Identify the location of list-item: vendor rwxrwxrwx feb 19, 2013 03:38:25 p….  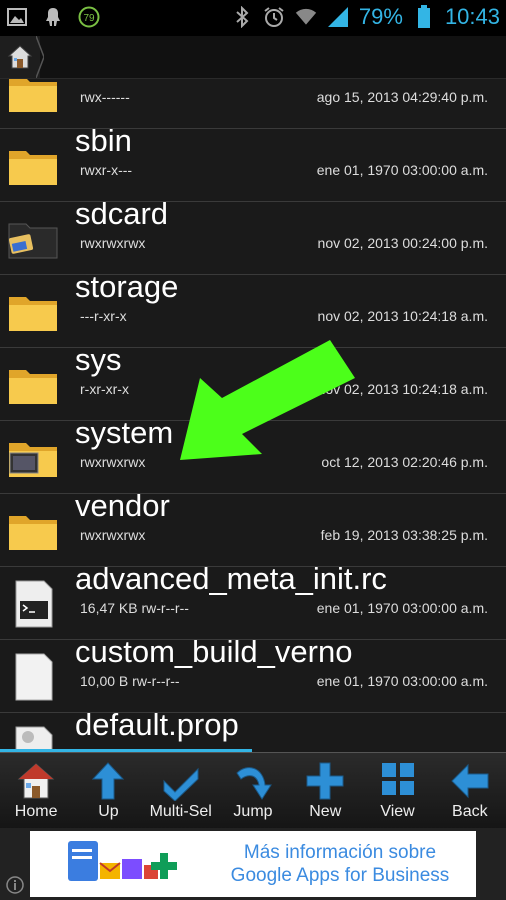
(253, 527).